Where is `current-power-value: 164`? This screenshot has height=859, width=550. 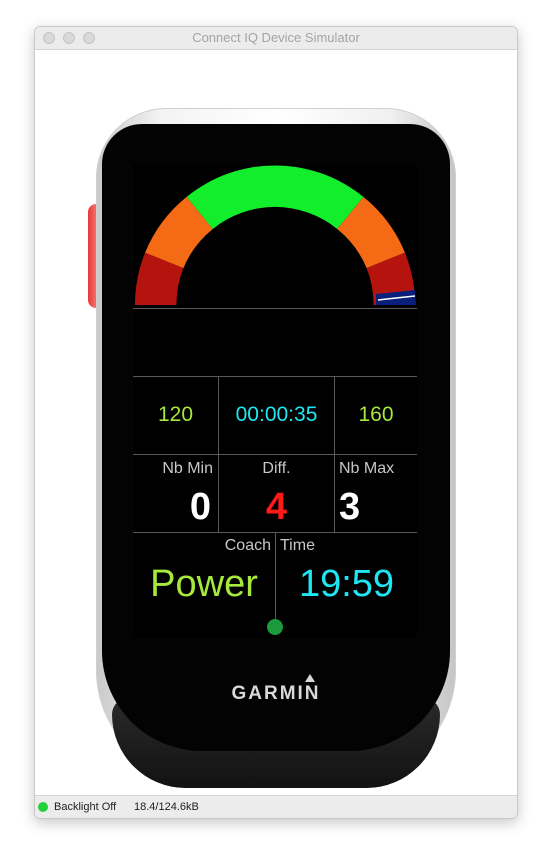 current-power-value: 164 is located at coordinates (275, 342).